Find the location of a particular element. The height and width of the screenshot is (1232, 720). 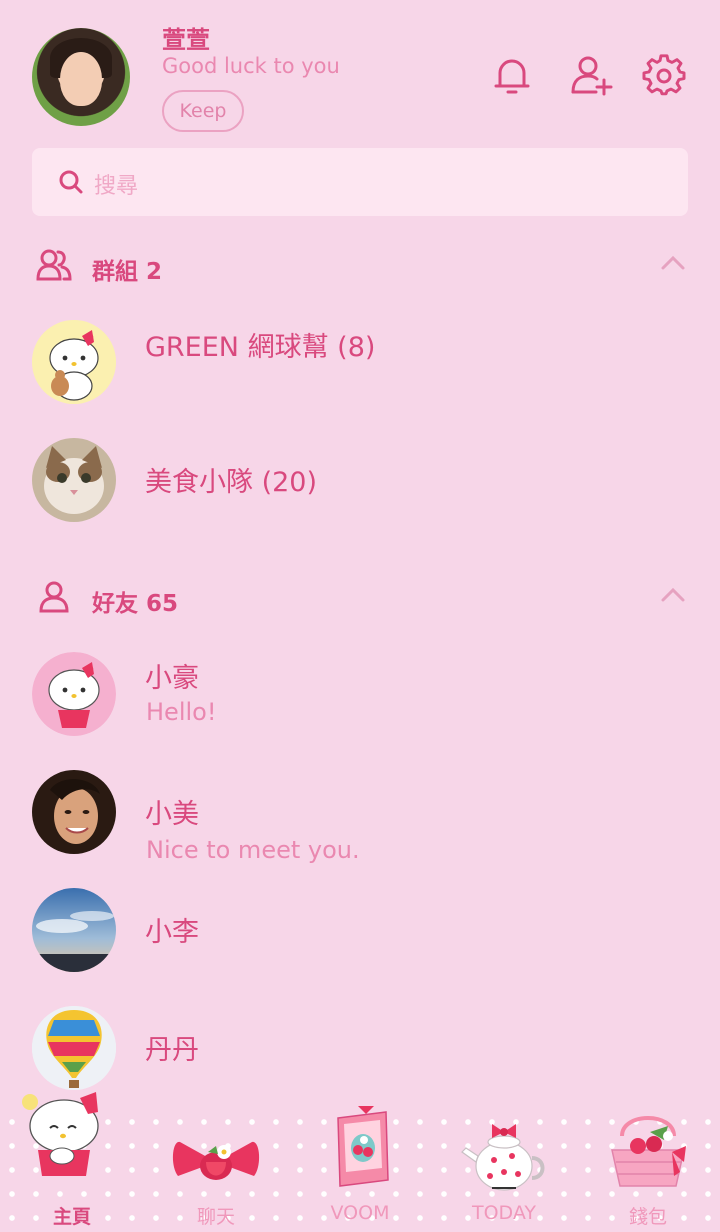

nav-label: TODAY is located at coordinates (504, 1213).